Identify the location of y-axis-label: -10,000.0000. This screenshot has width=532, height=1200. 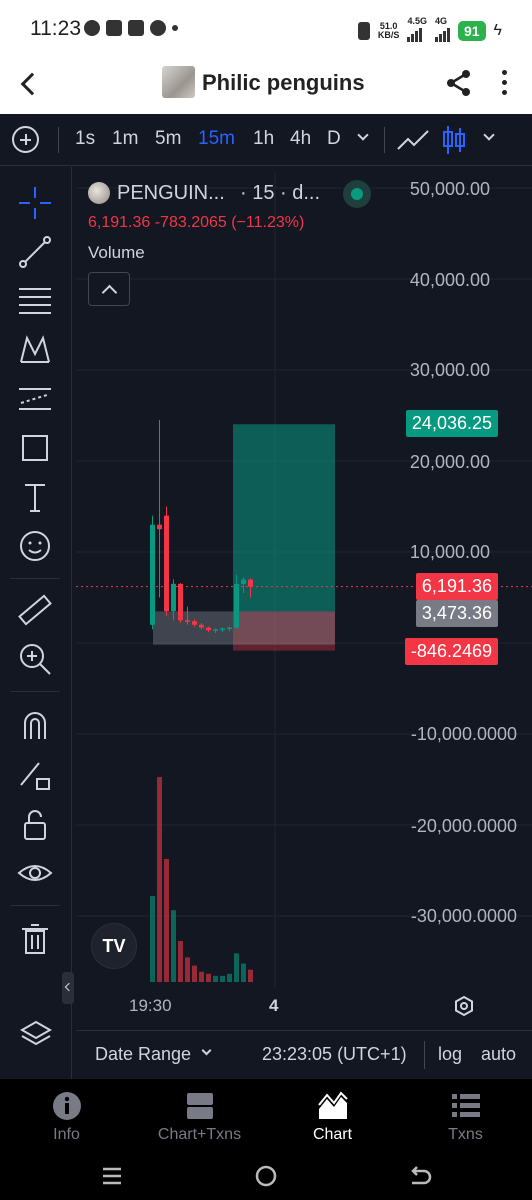
(463, 734).